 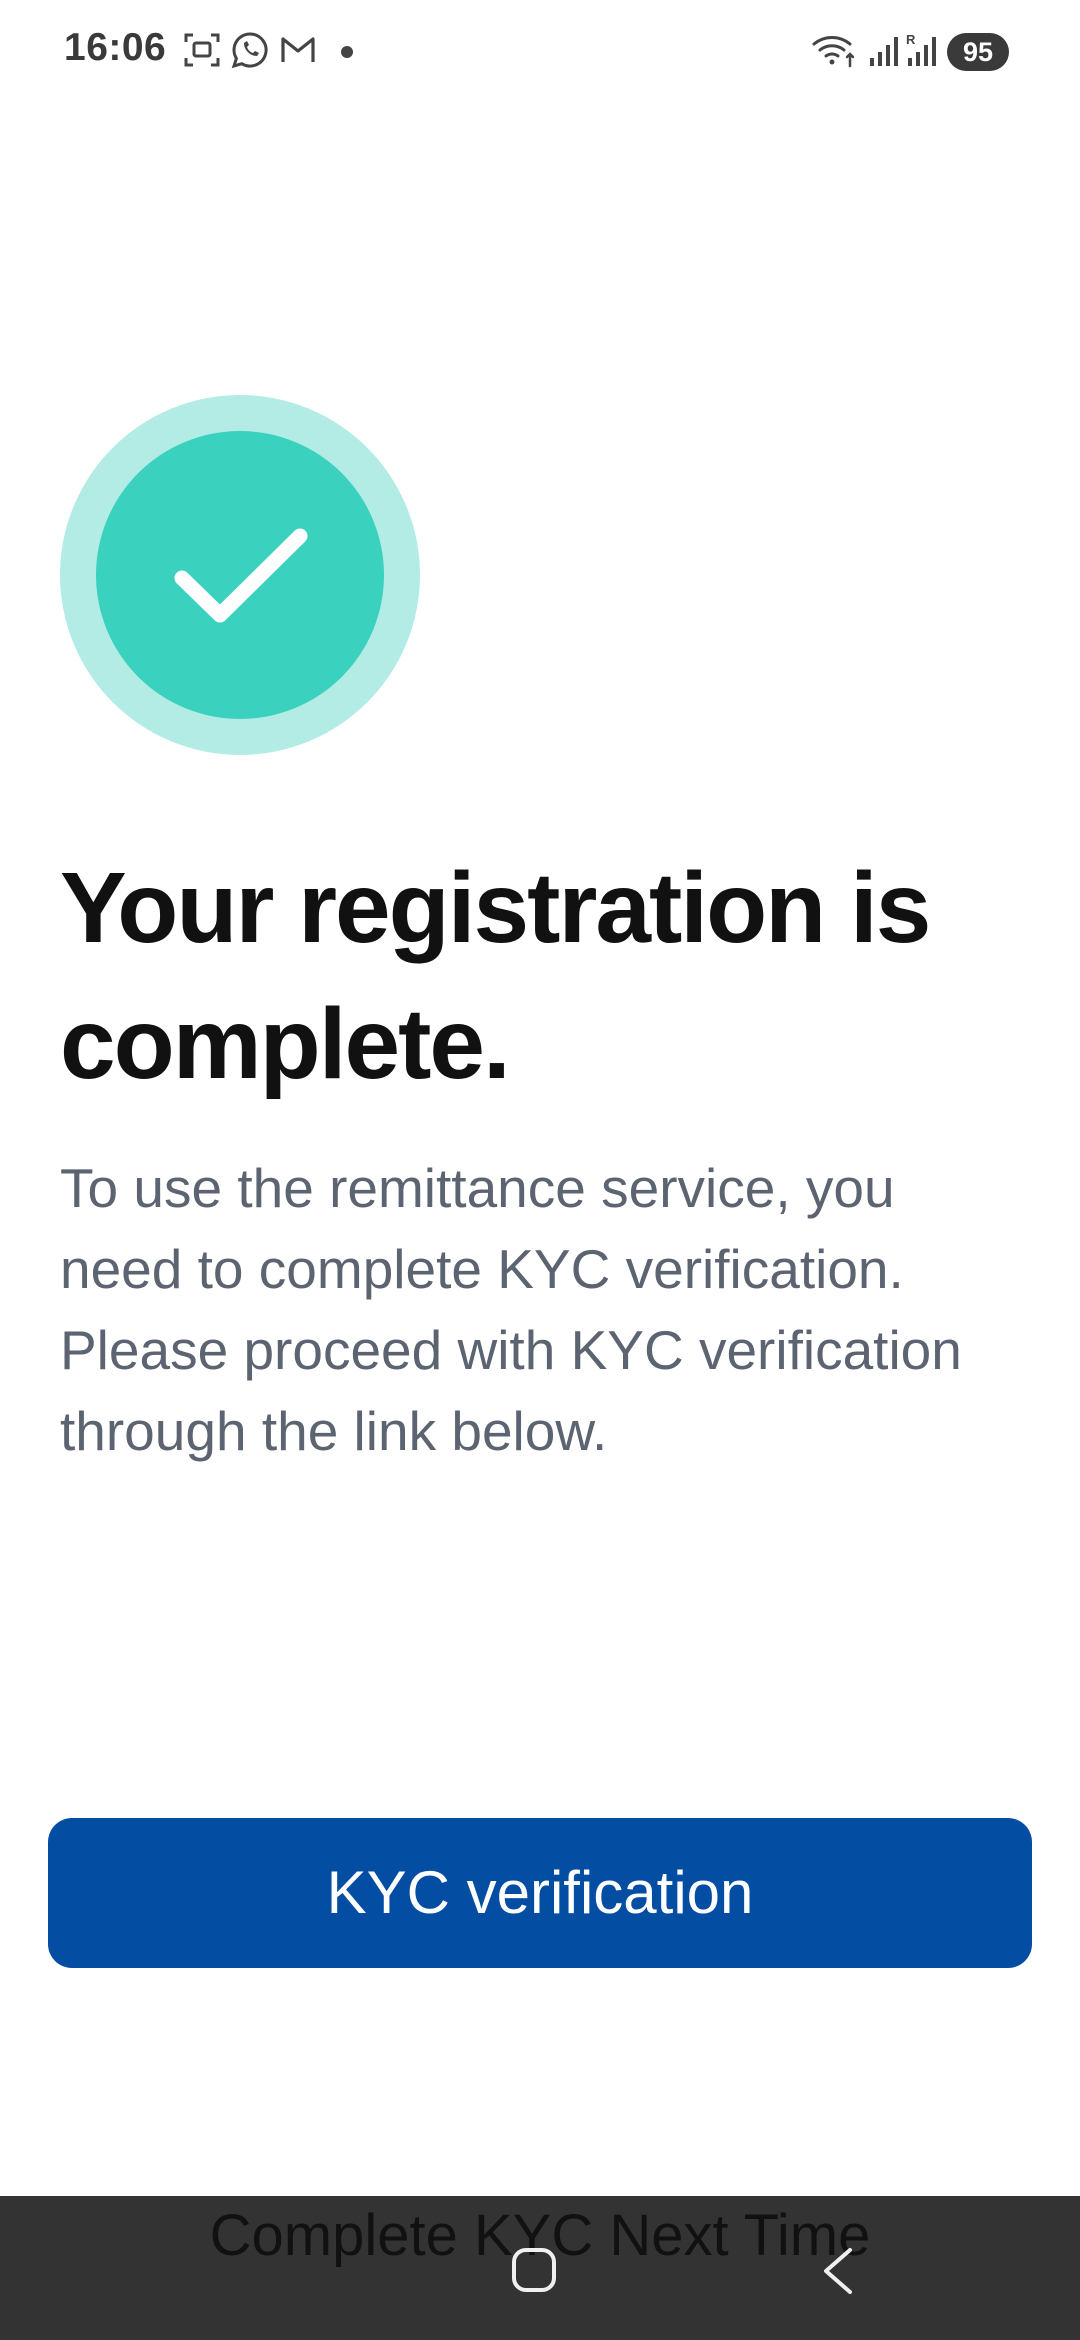 I want to click on battery-indicator: 95, so click(x=978, y=52).